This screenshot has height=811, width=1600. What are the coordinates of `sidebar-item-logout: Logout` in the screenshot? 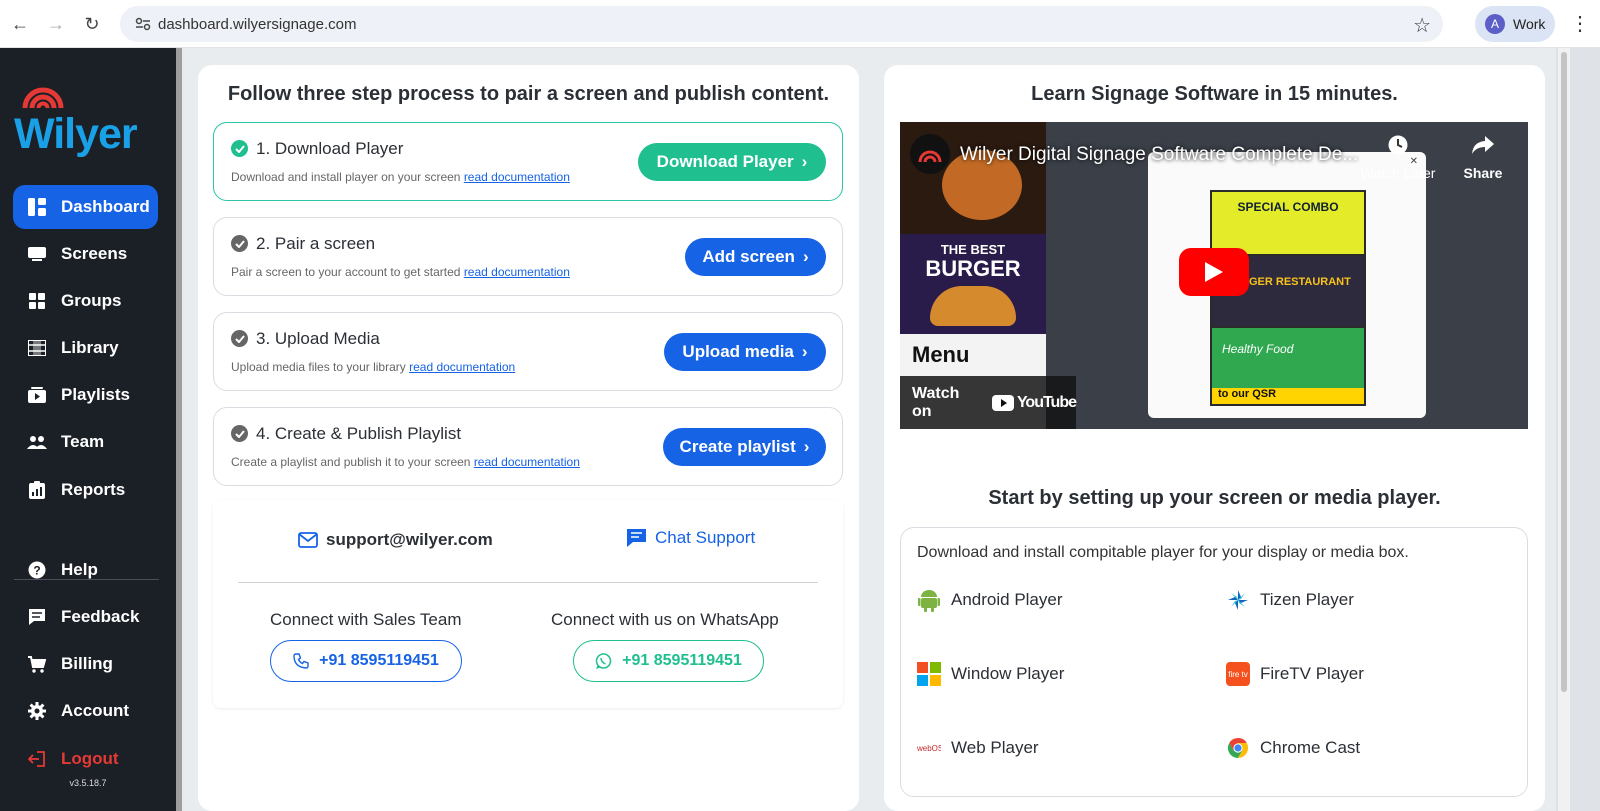 It's located at (85, 759).